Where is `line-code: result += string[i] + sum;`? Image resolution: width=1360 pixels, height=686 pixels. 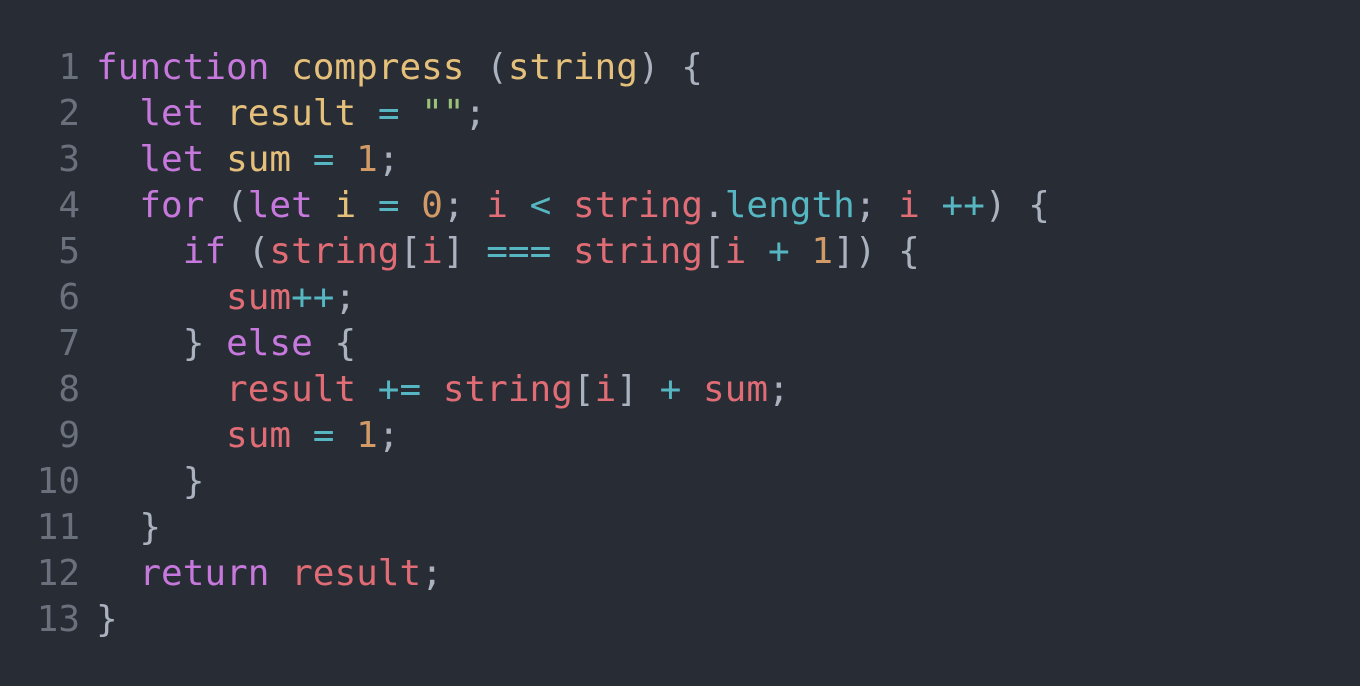 line-code: result += string[i] + sum; is located at coordinates (443, 390).